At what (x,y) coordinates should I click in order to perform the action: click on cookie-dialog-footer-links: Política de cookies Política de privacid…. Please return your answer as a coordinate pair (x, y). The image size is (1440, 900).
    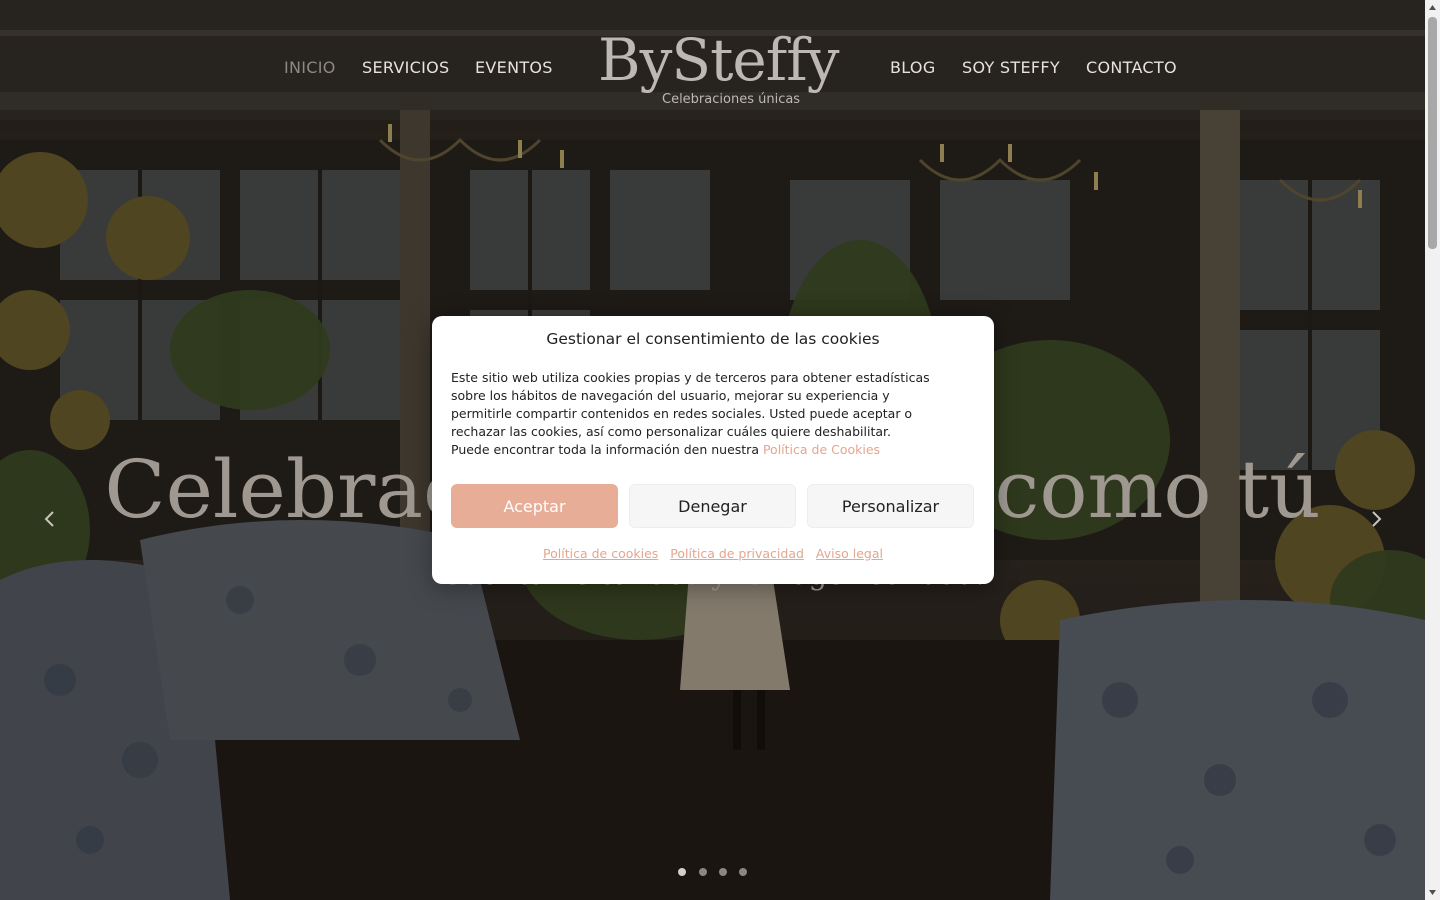
    Looking at the image, I should click on (713, 553).